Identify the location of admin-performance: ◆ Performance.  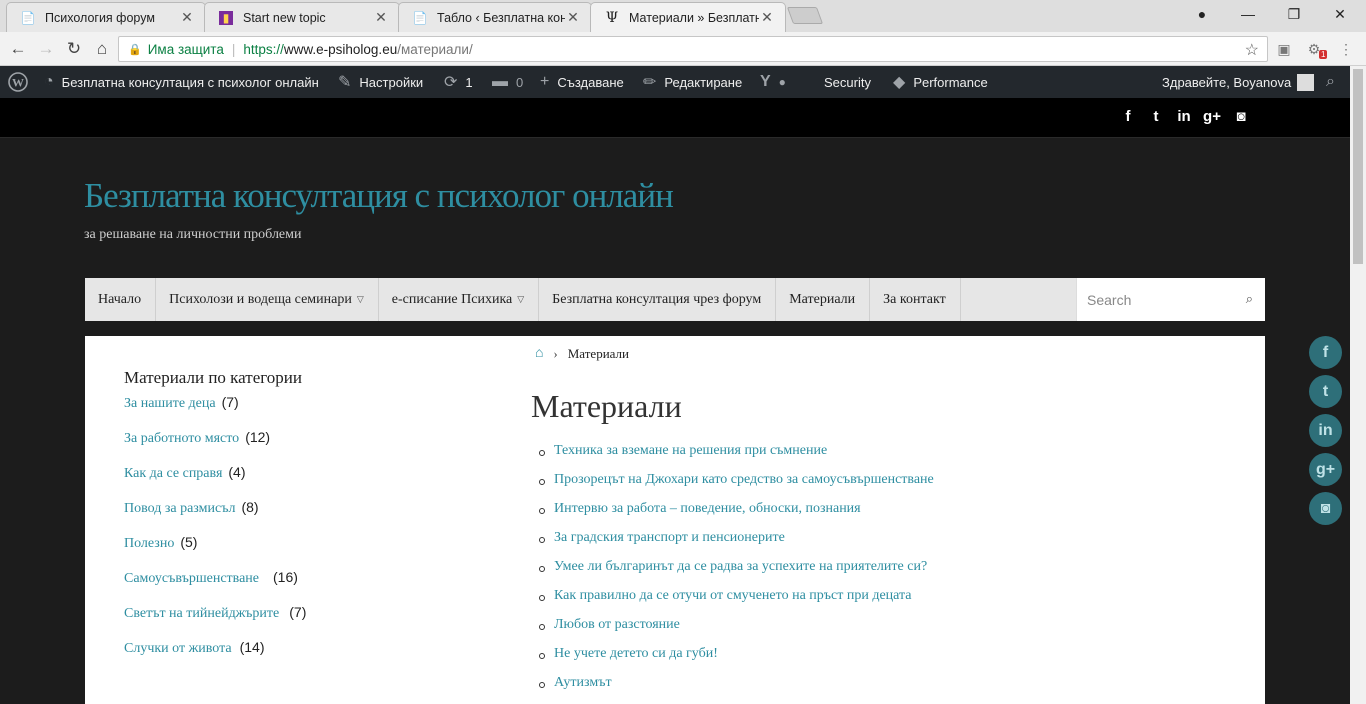
(940, 82).